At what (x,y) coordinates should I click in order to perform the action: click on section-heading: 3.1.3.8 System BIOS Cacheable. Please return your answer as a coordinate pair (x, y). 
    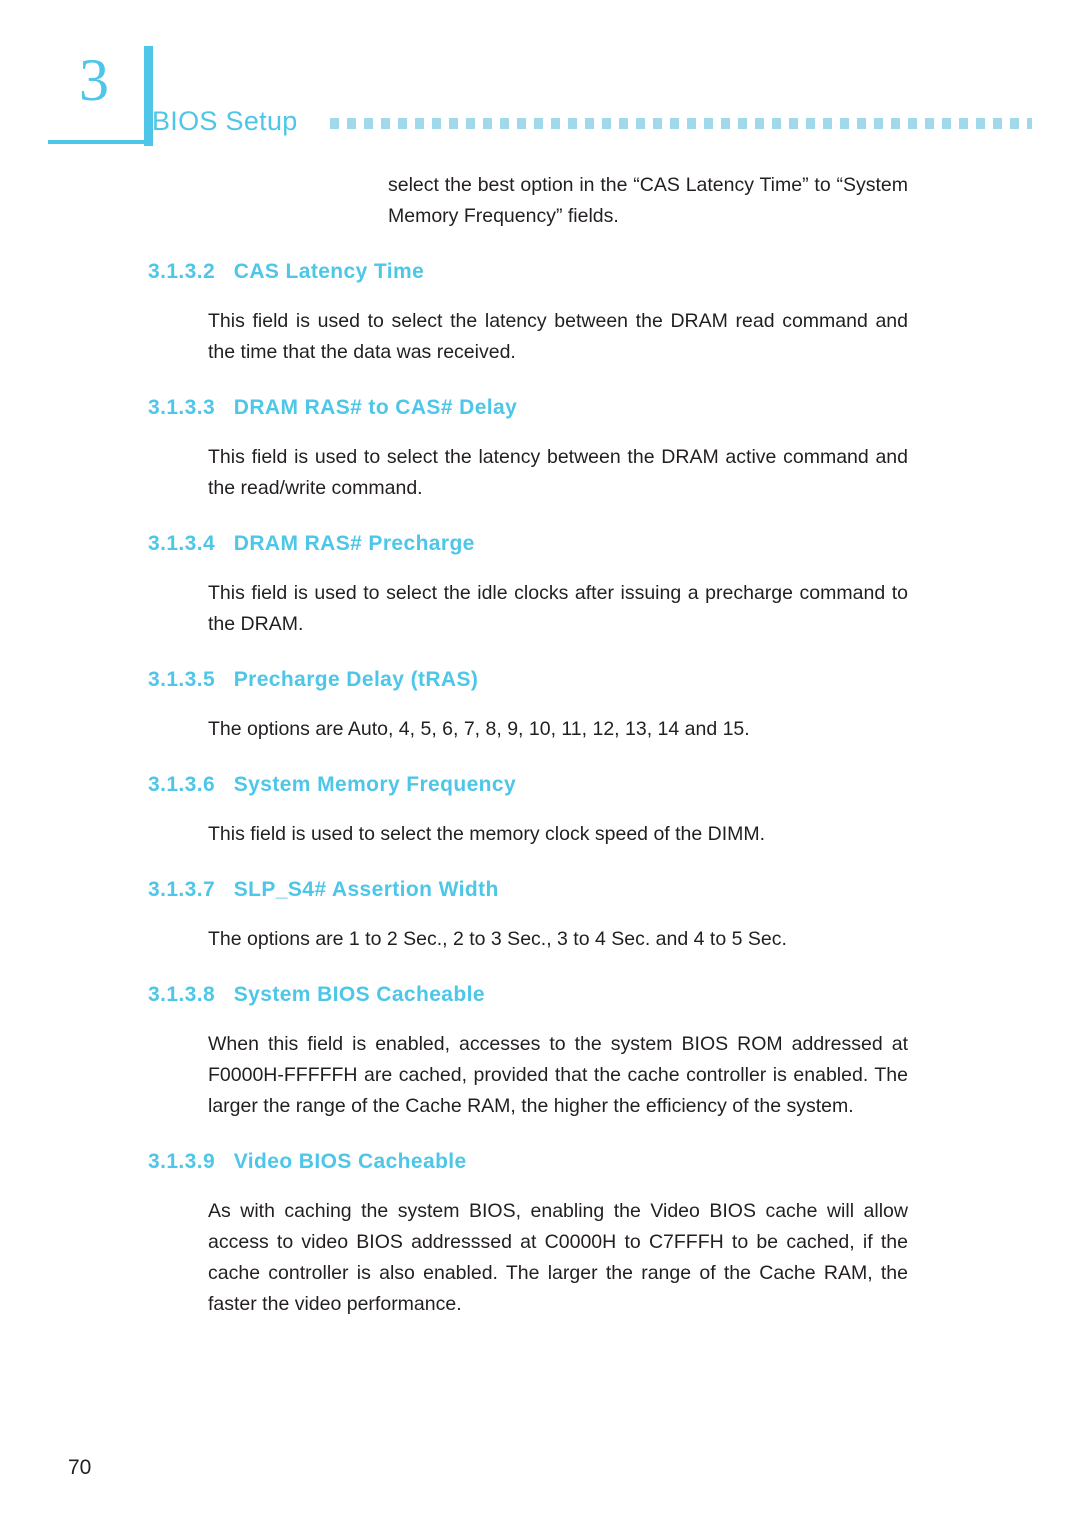
    Looking at the image, I should click on (528, 995).